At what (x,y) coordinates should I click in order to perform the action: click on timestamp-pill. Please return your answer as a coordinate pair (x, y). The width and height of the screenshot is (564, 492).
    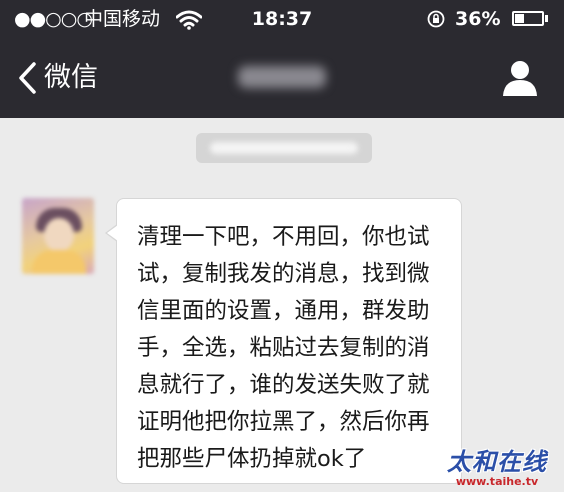
    Looking at the image, I should click on (284, 148).